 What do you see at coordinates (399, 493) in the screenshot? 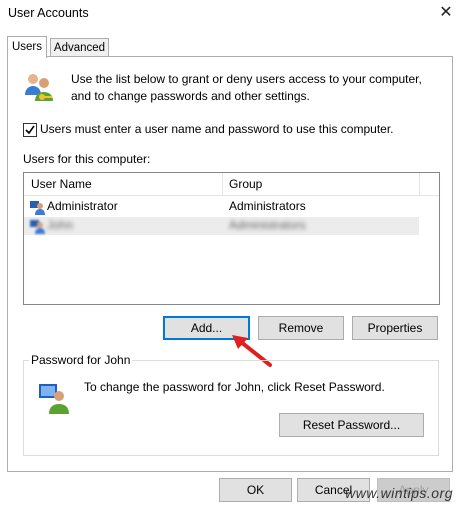
I see `watermark: www.wintips.org` at bounding box center [399, 493].